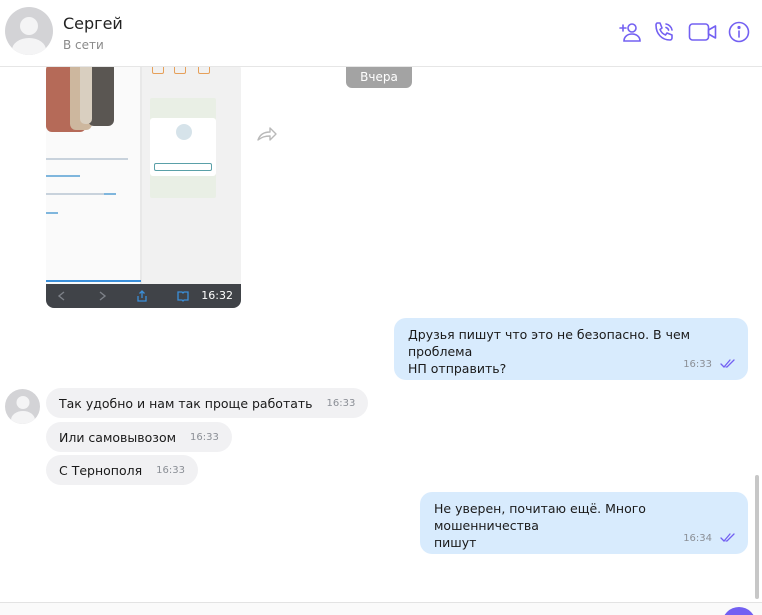 The height and width of the screenshot is (615, 762). Describe the element at coordinates (81, 102) in the screenshot. I see `product-photo` at that location.